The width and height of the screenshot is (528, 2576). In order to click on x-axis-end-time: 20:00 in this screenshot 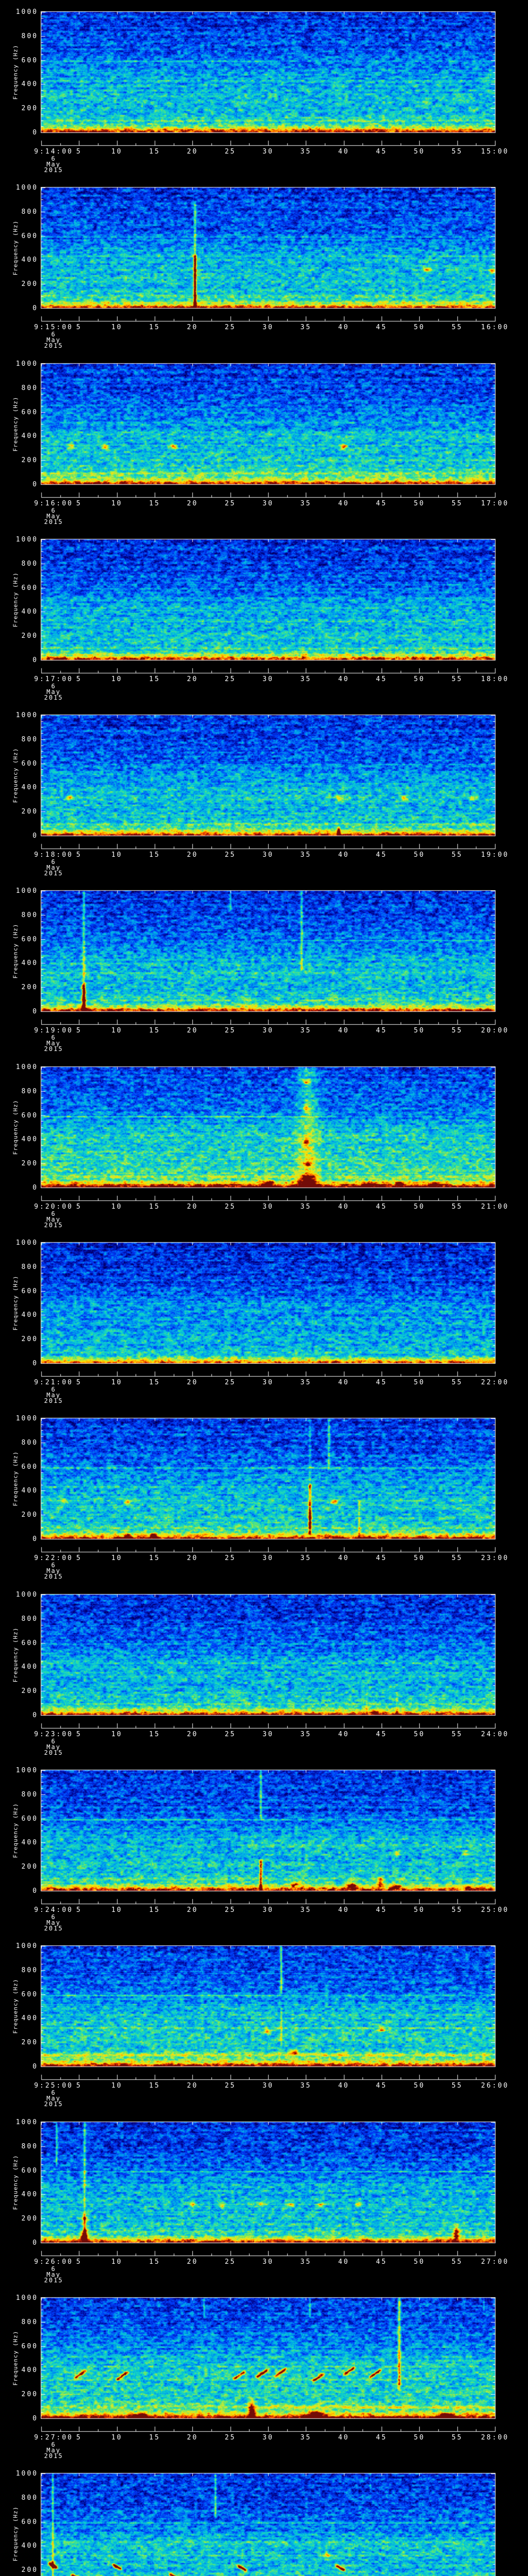, I will do `click(495, 1031)`.